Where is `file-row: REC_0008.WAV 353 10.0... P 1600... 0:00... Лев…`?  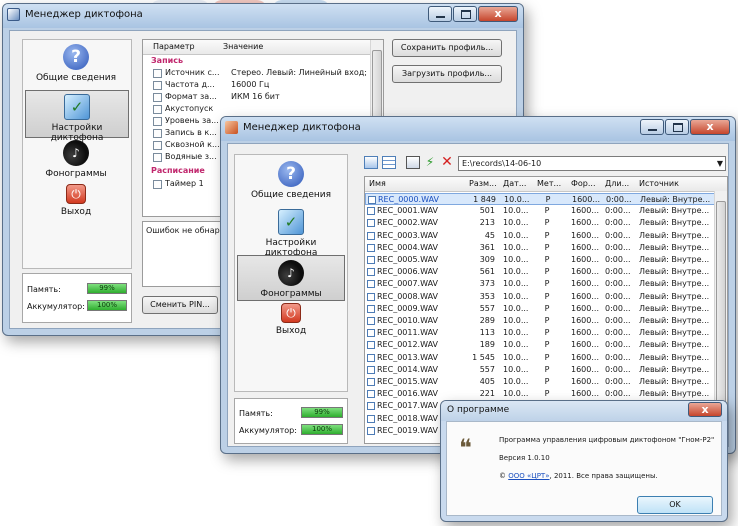 file-row: REC_0008.WAV 353 10.0... P 1600... 0:00... Лев… is located at coordinates (540, 297).